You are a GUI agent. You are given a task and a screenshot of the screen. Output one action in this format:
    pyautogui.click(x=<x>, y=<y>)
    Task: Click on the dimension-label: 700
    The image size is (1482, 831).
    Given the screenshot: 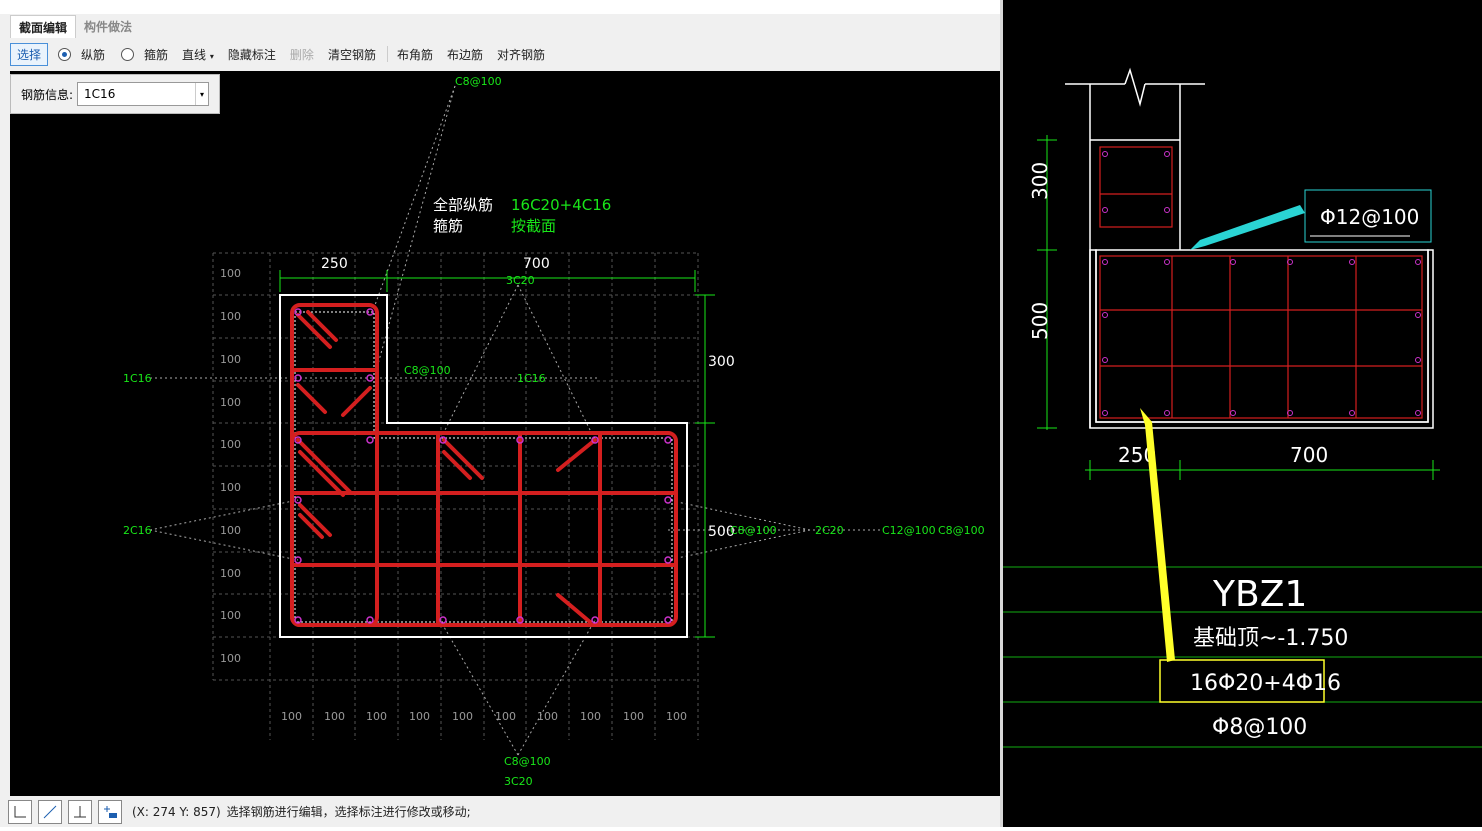 What is the action you would take?
    pyautogui.click(x=536, y=264)
    